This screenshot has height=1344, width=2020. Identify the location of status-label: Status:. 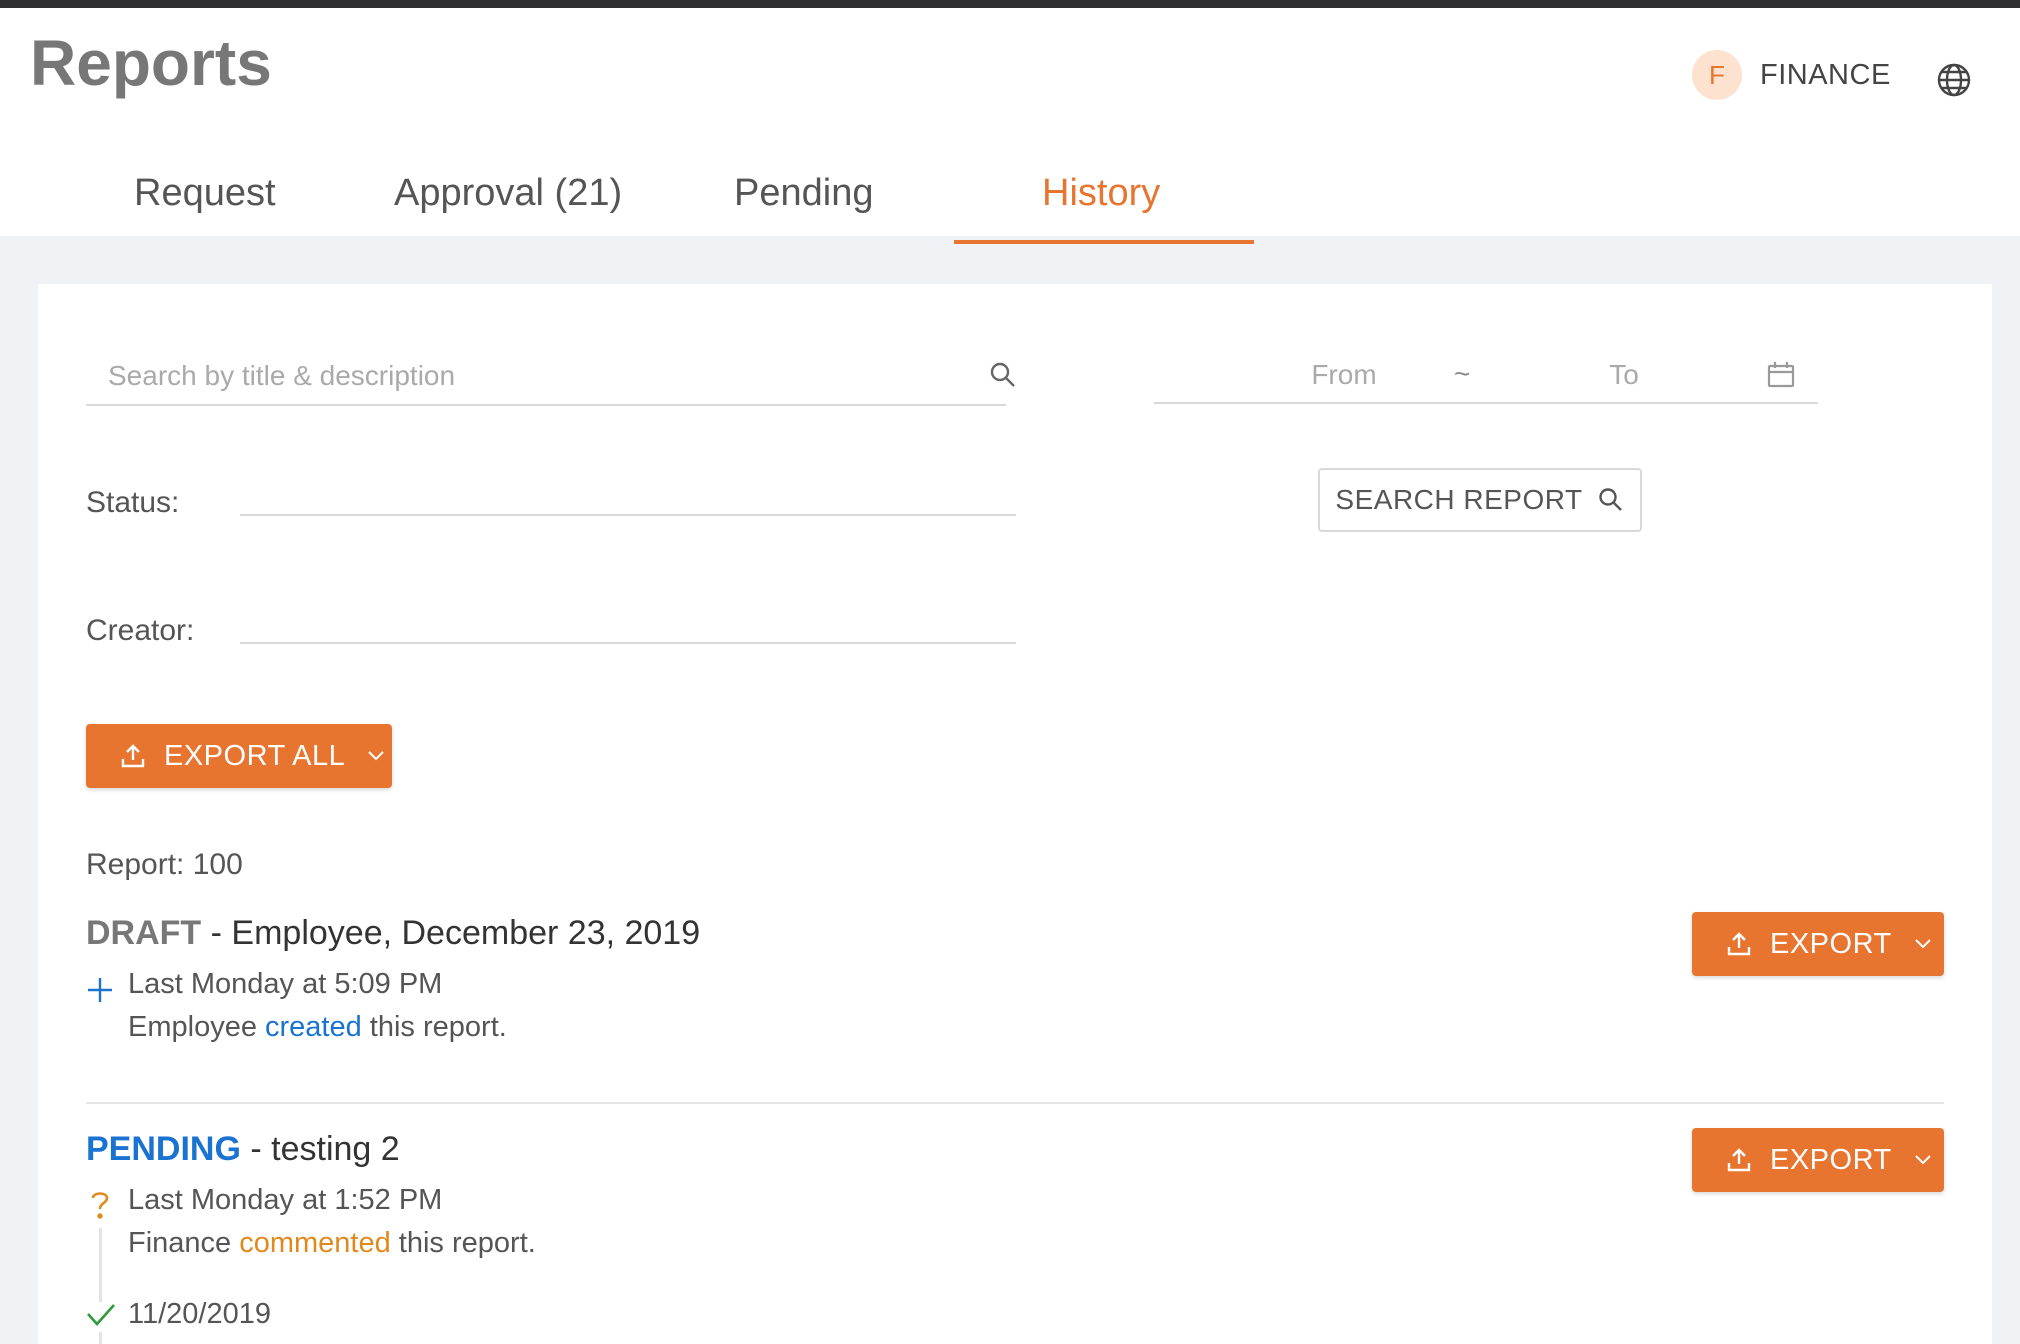
(133, 502).